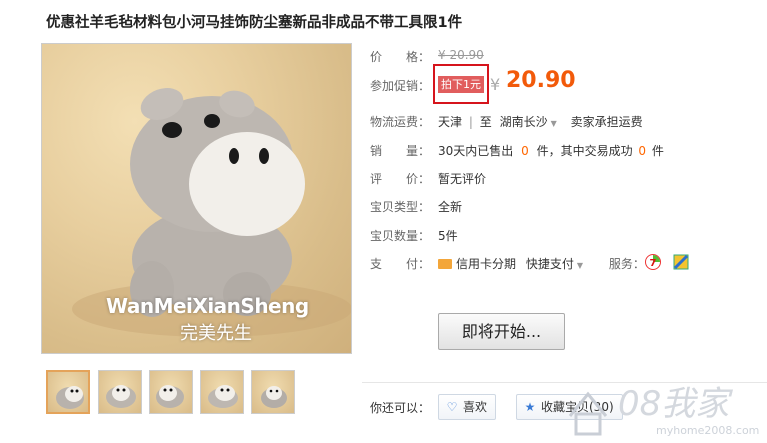 This screenshot has height=443, width=767. What do you see at coordinates (461, 55) in the screenshot?
I see `original-price: ¥ 20.90` at bounding box center [461, 55].